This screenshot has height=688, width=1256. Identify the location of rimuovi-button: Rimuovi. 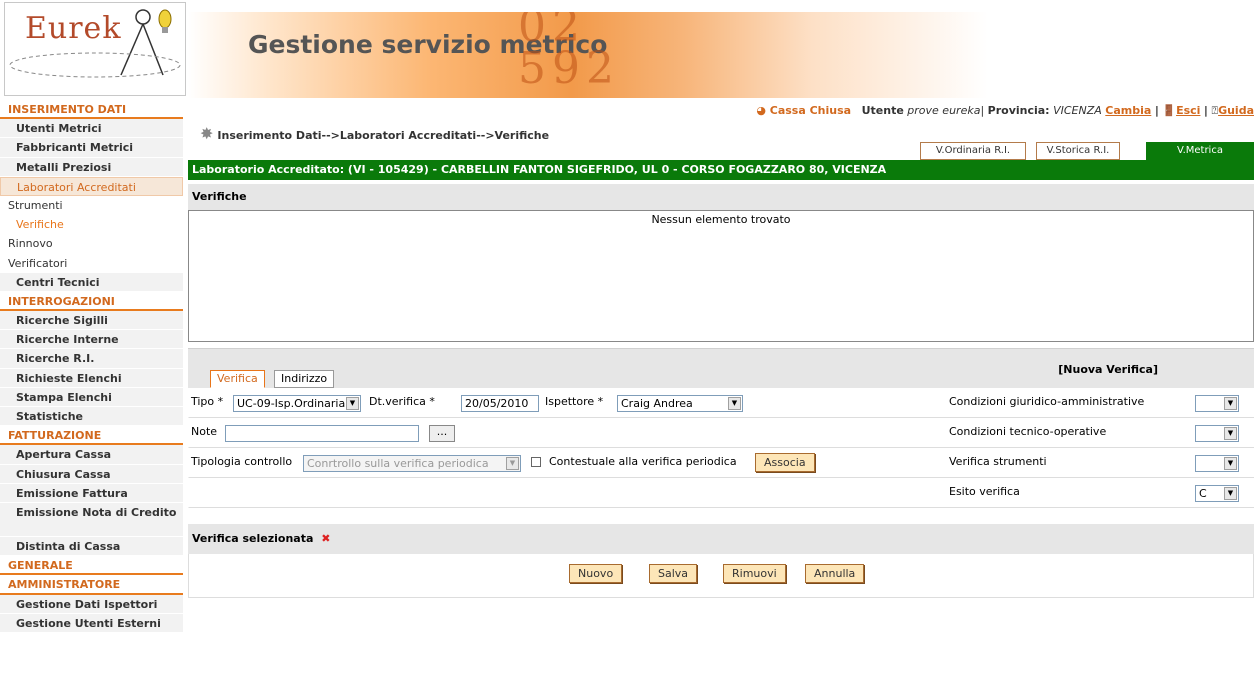
(754, 573).